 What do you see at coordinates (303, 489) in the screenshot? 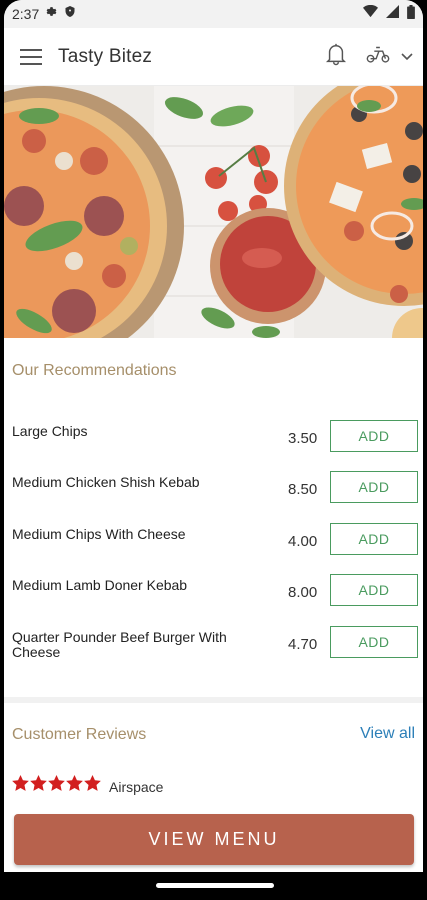
I see `item-price: 8.50` at bounding box center [303, 489].